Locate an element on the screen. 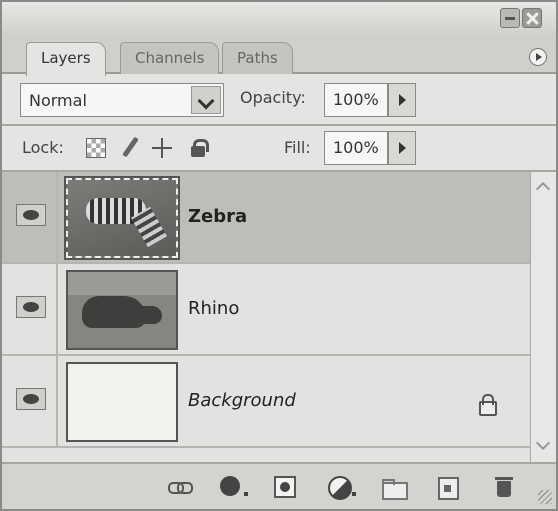  add-layer-style-icon is located at coordinates (234, 487).